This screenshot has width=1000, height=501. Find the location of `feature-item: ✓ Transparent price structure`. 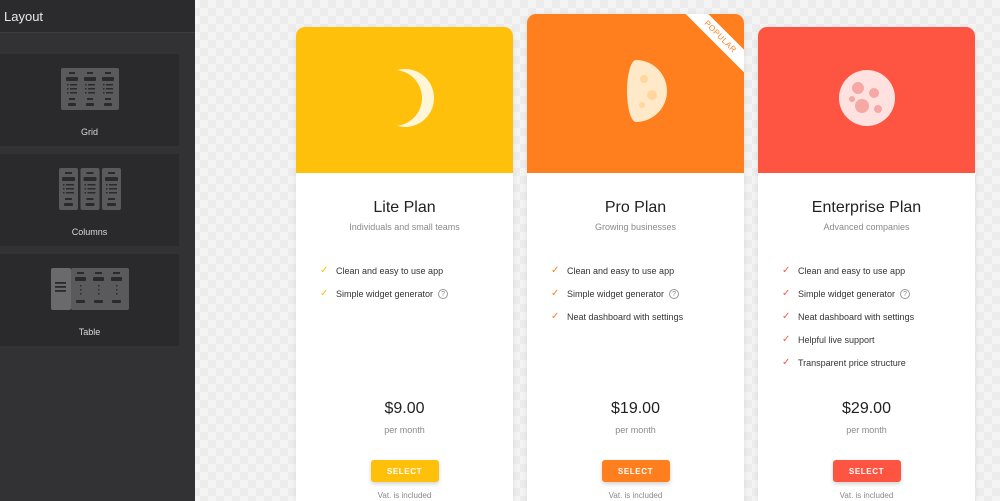

feature-item: ✓ Transparent price structure is located at coordinates (848, 362).